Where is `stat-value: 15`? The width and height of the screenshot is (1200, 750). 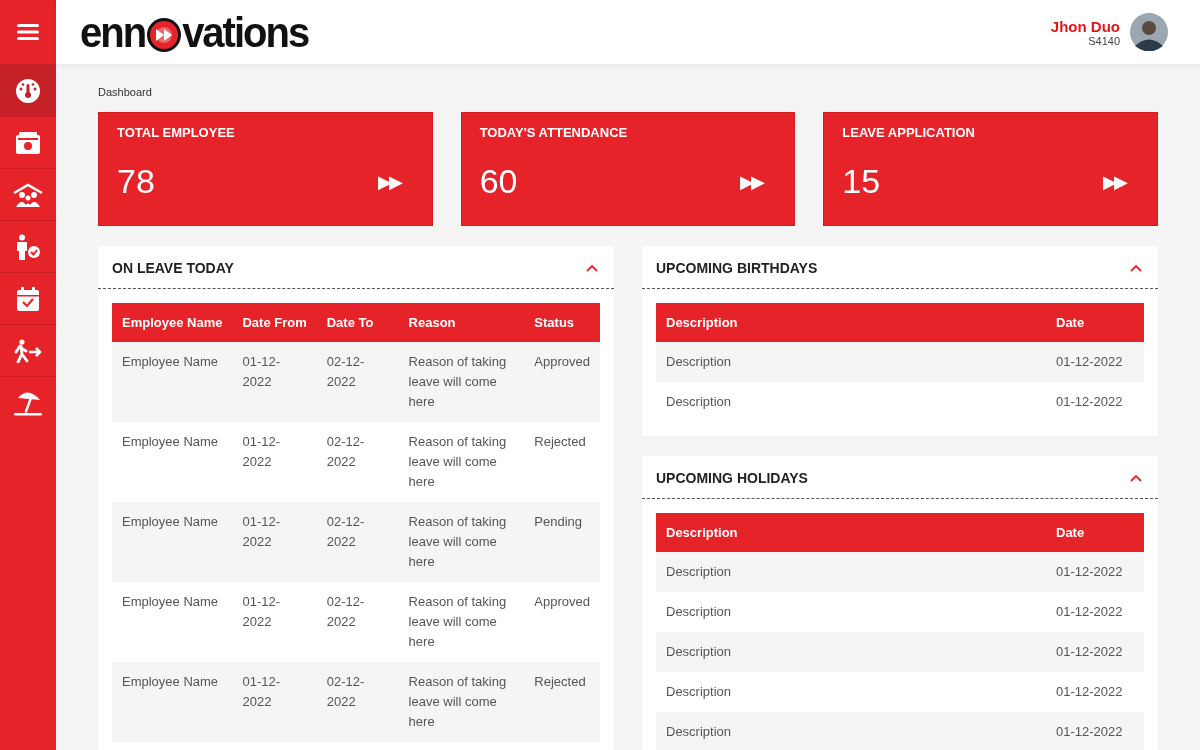 stat-value: 15 is located at coordinates (861, 181).